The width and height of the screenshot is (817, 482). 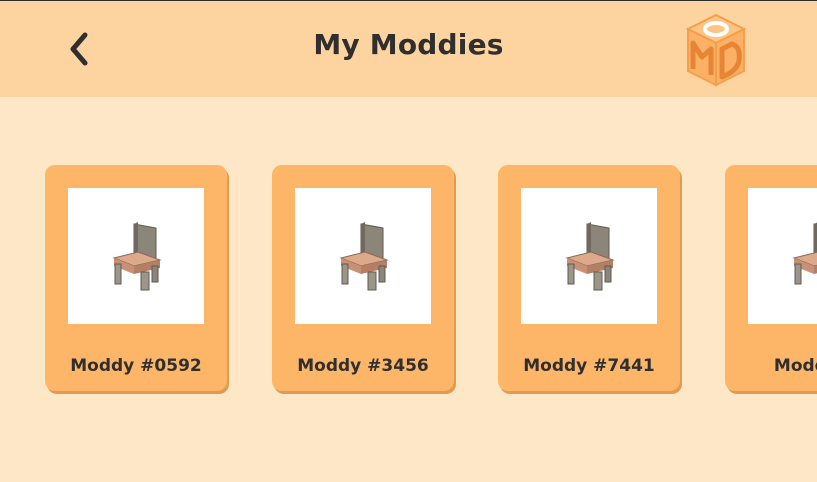 I want to click on moddy-card: Moddy #3456, so click(x=363, y=278).